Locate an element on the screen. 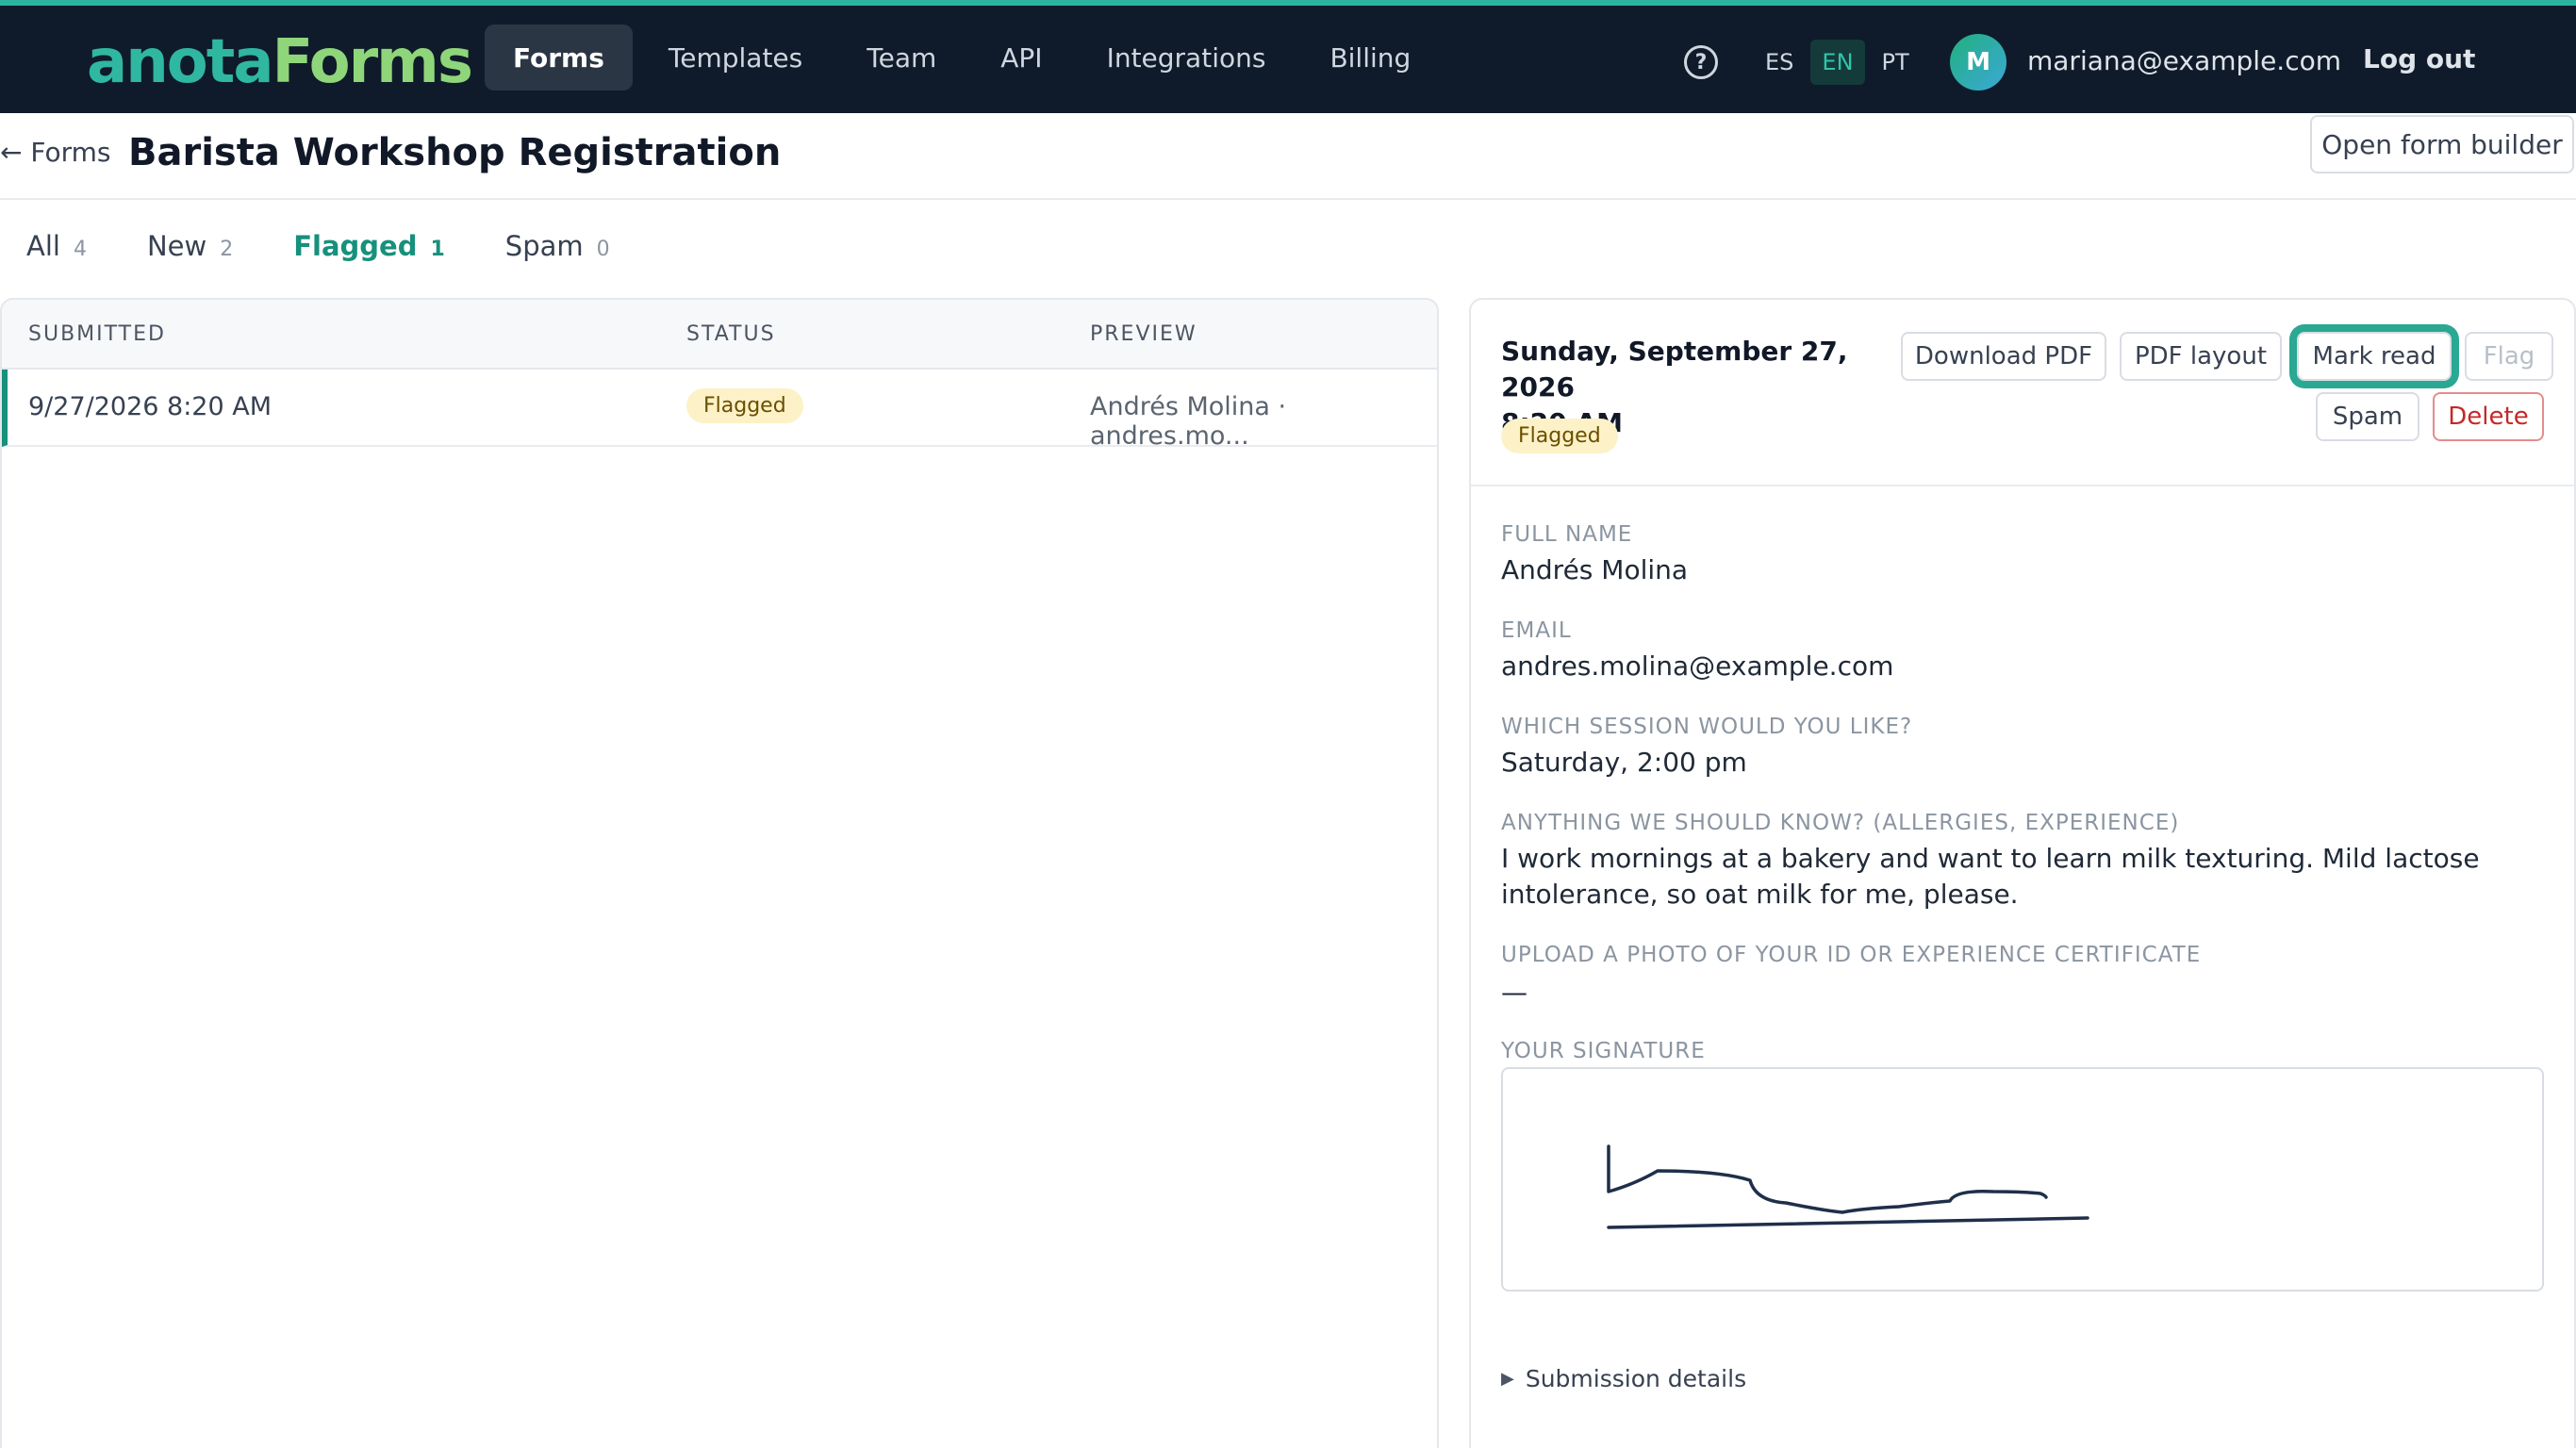 This screenshot has width=2576, height=1448. tab-count: 1 is located at coordinates (437, 250).